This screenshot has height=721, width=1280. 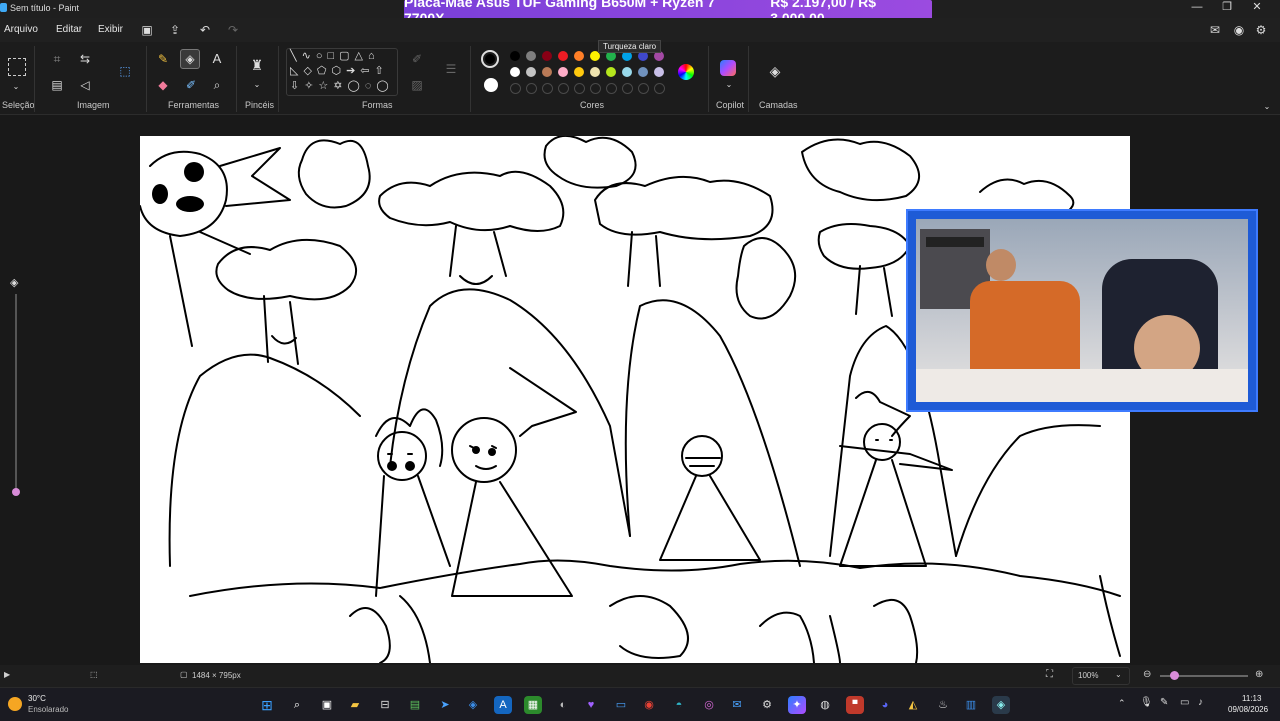 I want to click on account-icon: ◉, so click(x=1239, y=30).